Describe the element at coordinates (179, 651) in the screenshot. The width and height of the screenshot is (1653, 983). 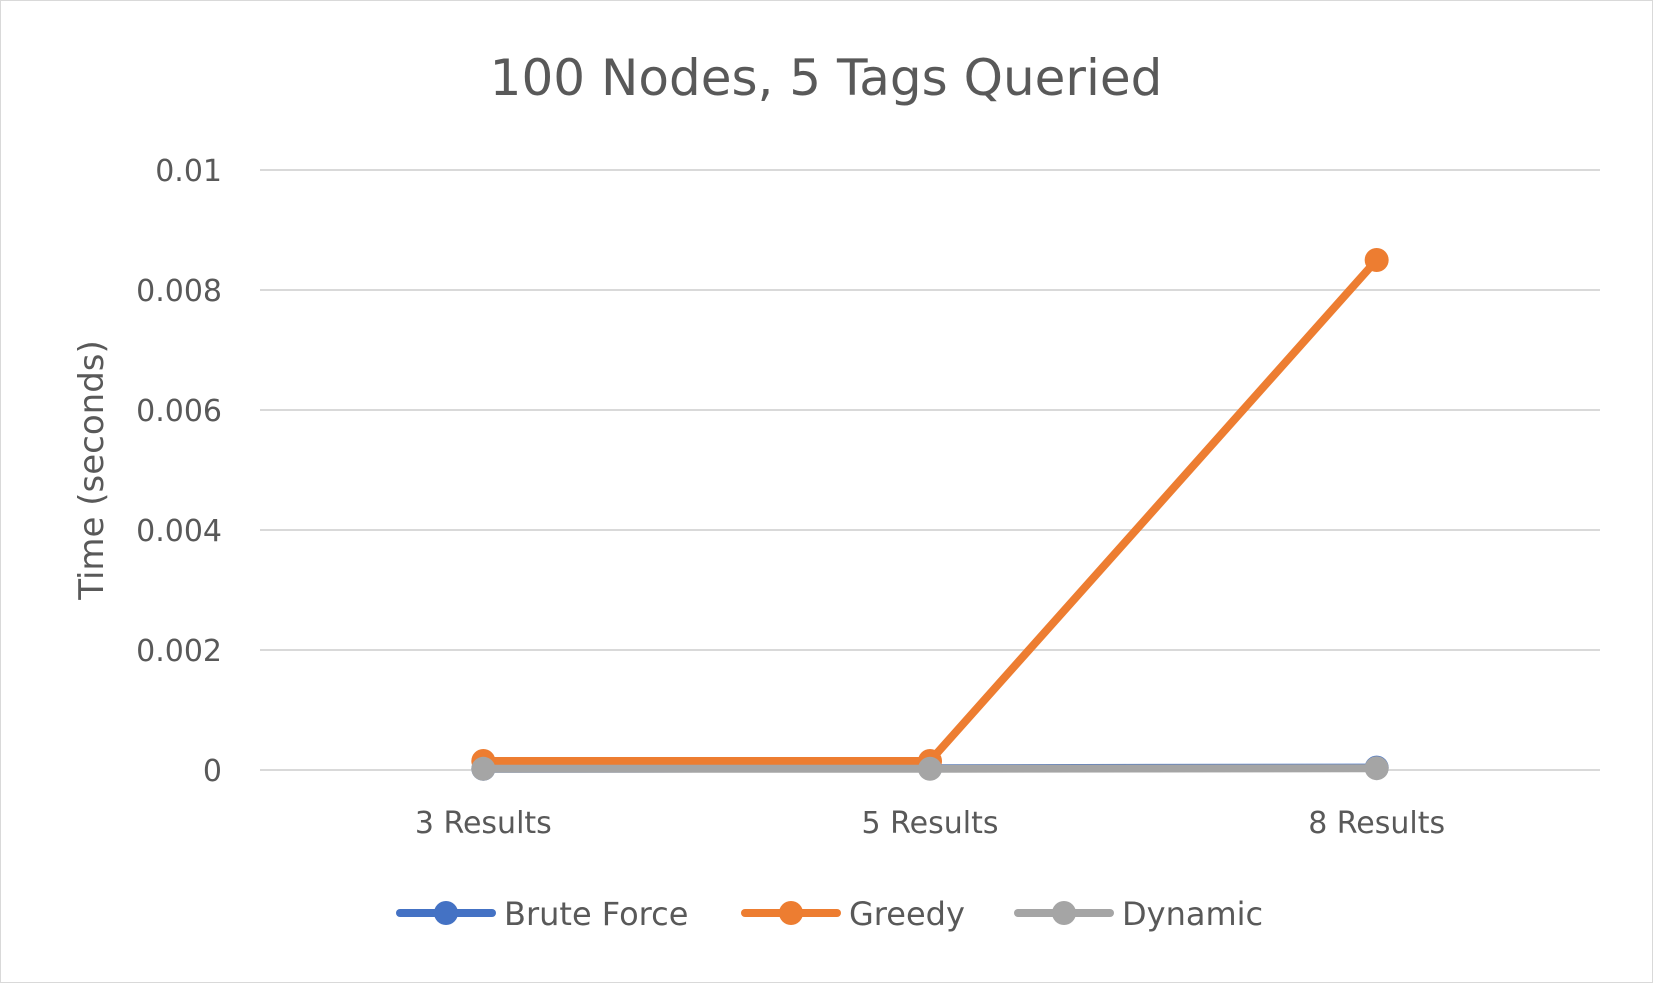
I see `y-tick-label: 0.002` at that location.